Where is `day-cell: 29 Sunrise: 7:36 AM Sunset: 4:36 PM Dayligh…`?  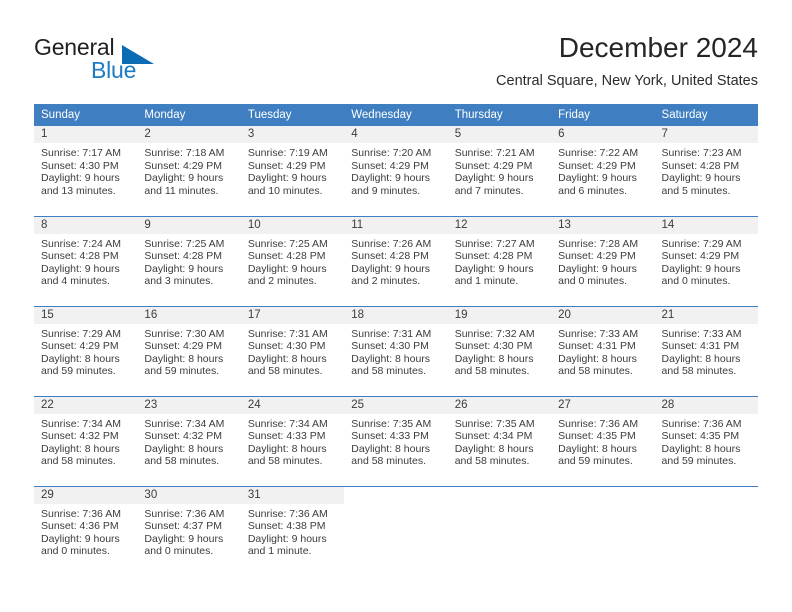
day-cell: 29 Sunrise: 7:36 AM Sunset: 4:36 PM Dayligh… is located at coordinates (86, 530).